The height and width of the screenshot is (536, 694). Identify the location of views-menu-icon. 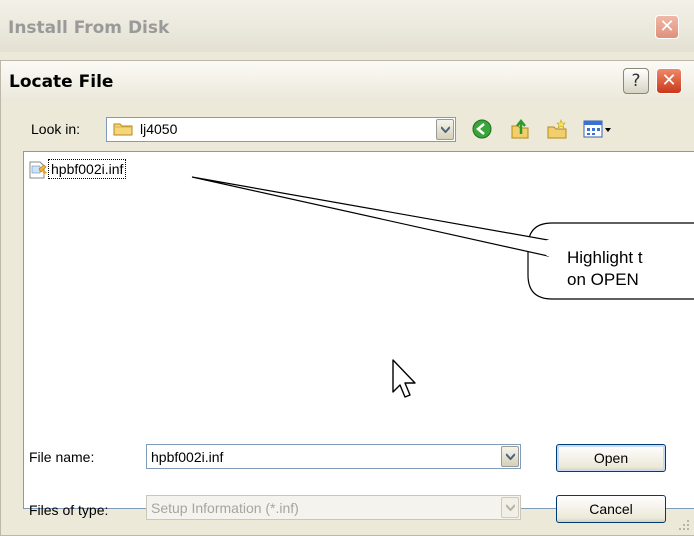
(598, 129).